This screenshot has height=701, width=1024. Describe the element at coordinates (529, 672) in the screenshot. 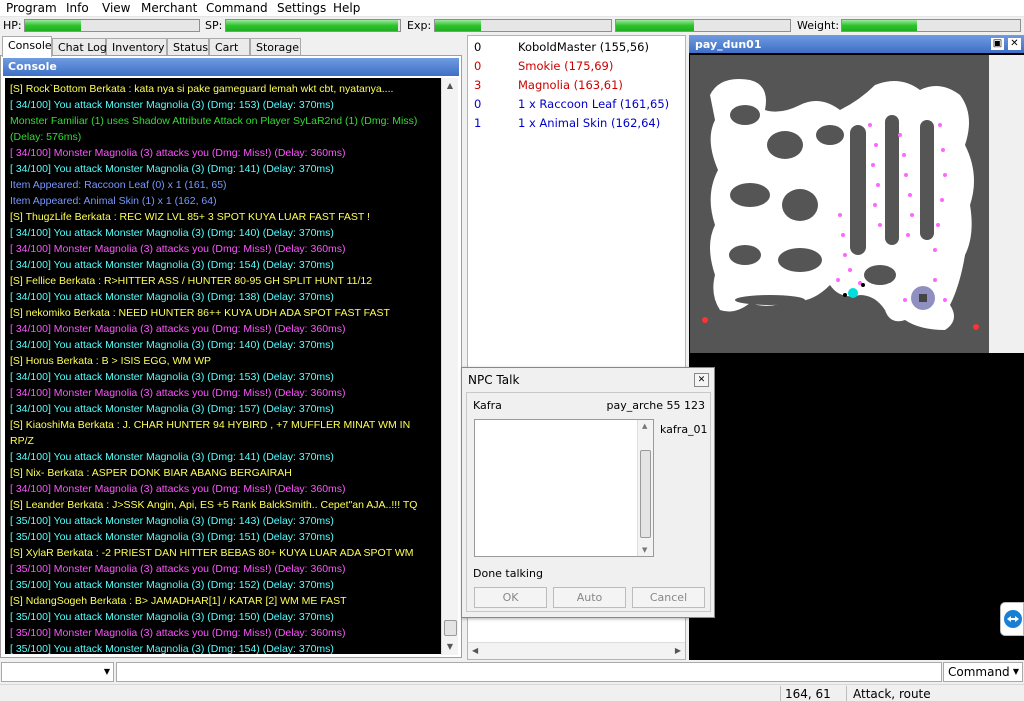

I see `command-input` at that location.